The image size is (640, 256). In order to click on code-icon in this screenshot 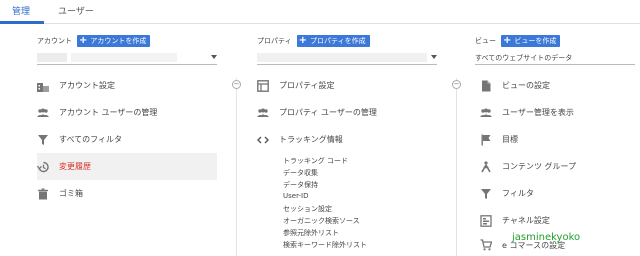, I will do `click(263, 140)`.